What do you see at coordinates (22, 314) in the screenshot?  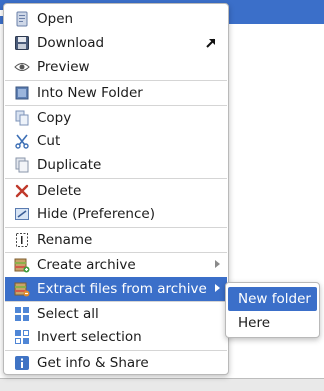 I see `select-all-icon` at bounding box center [22, 314].